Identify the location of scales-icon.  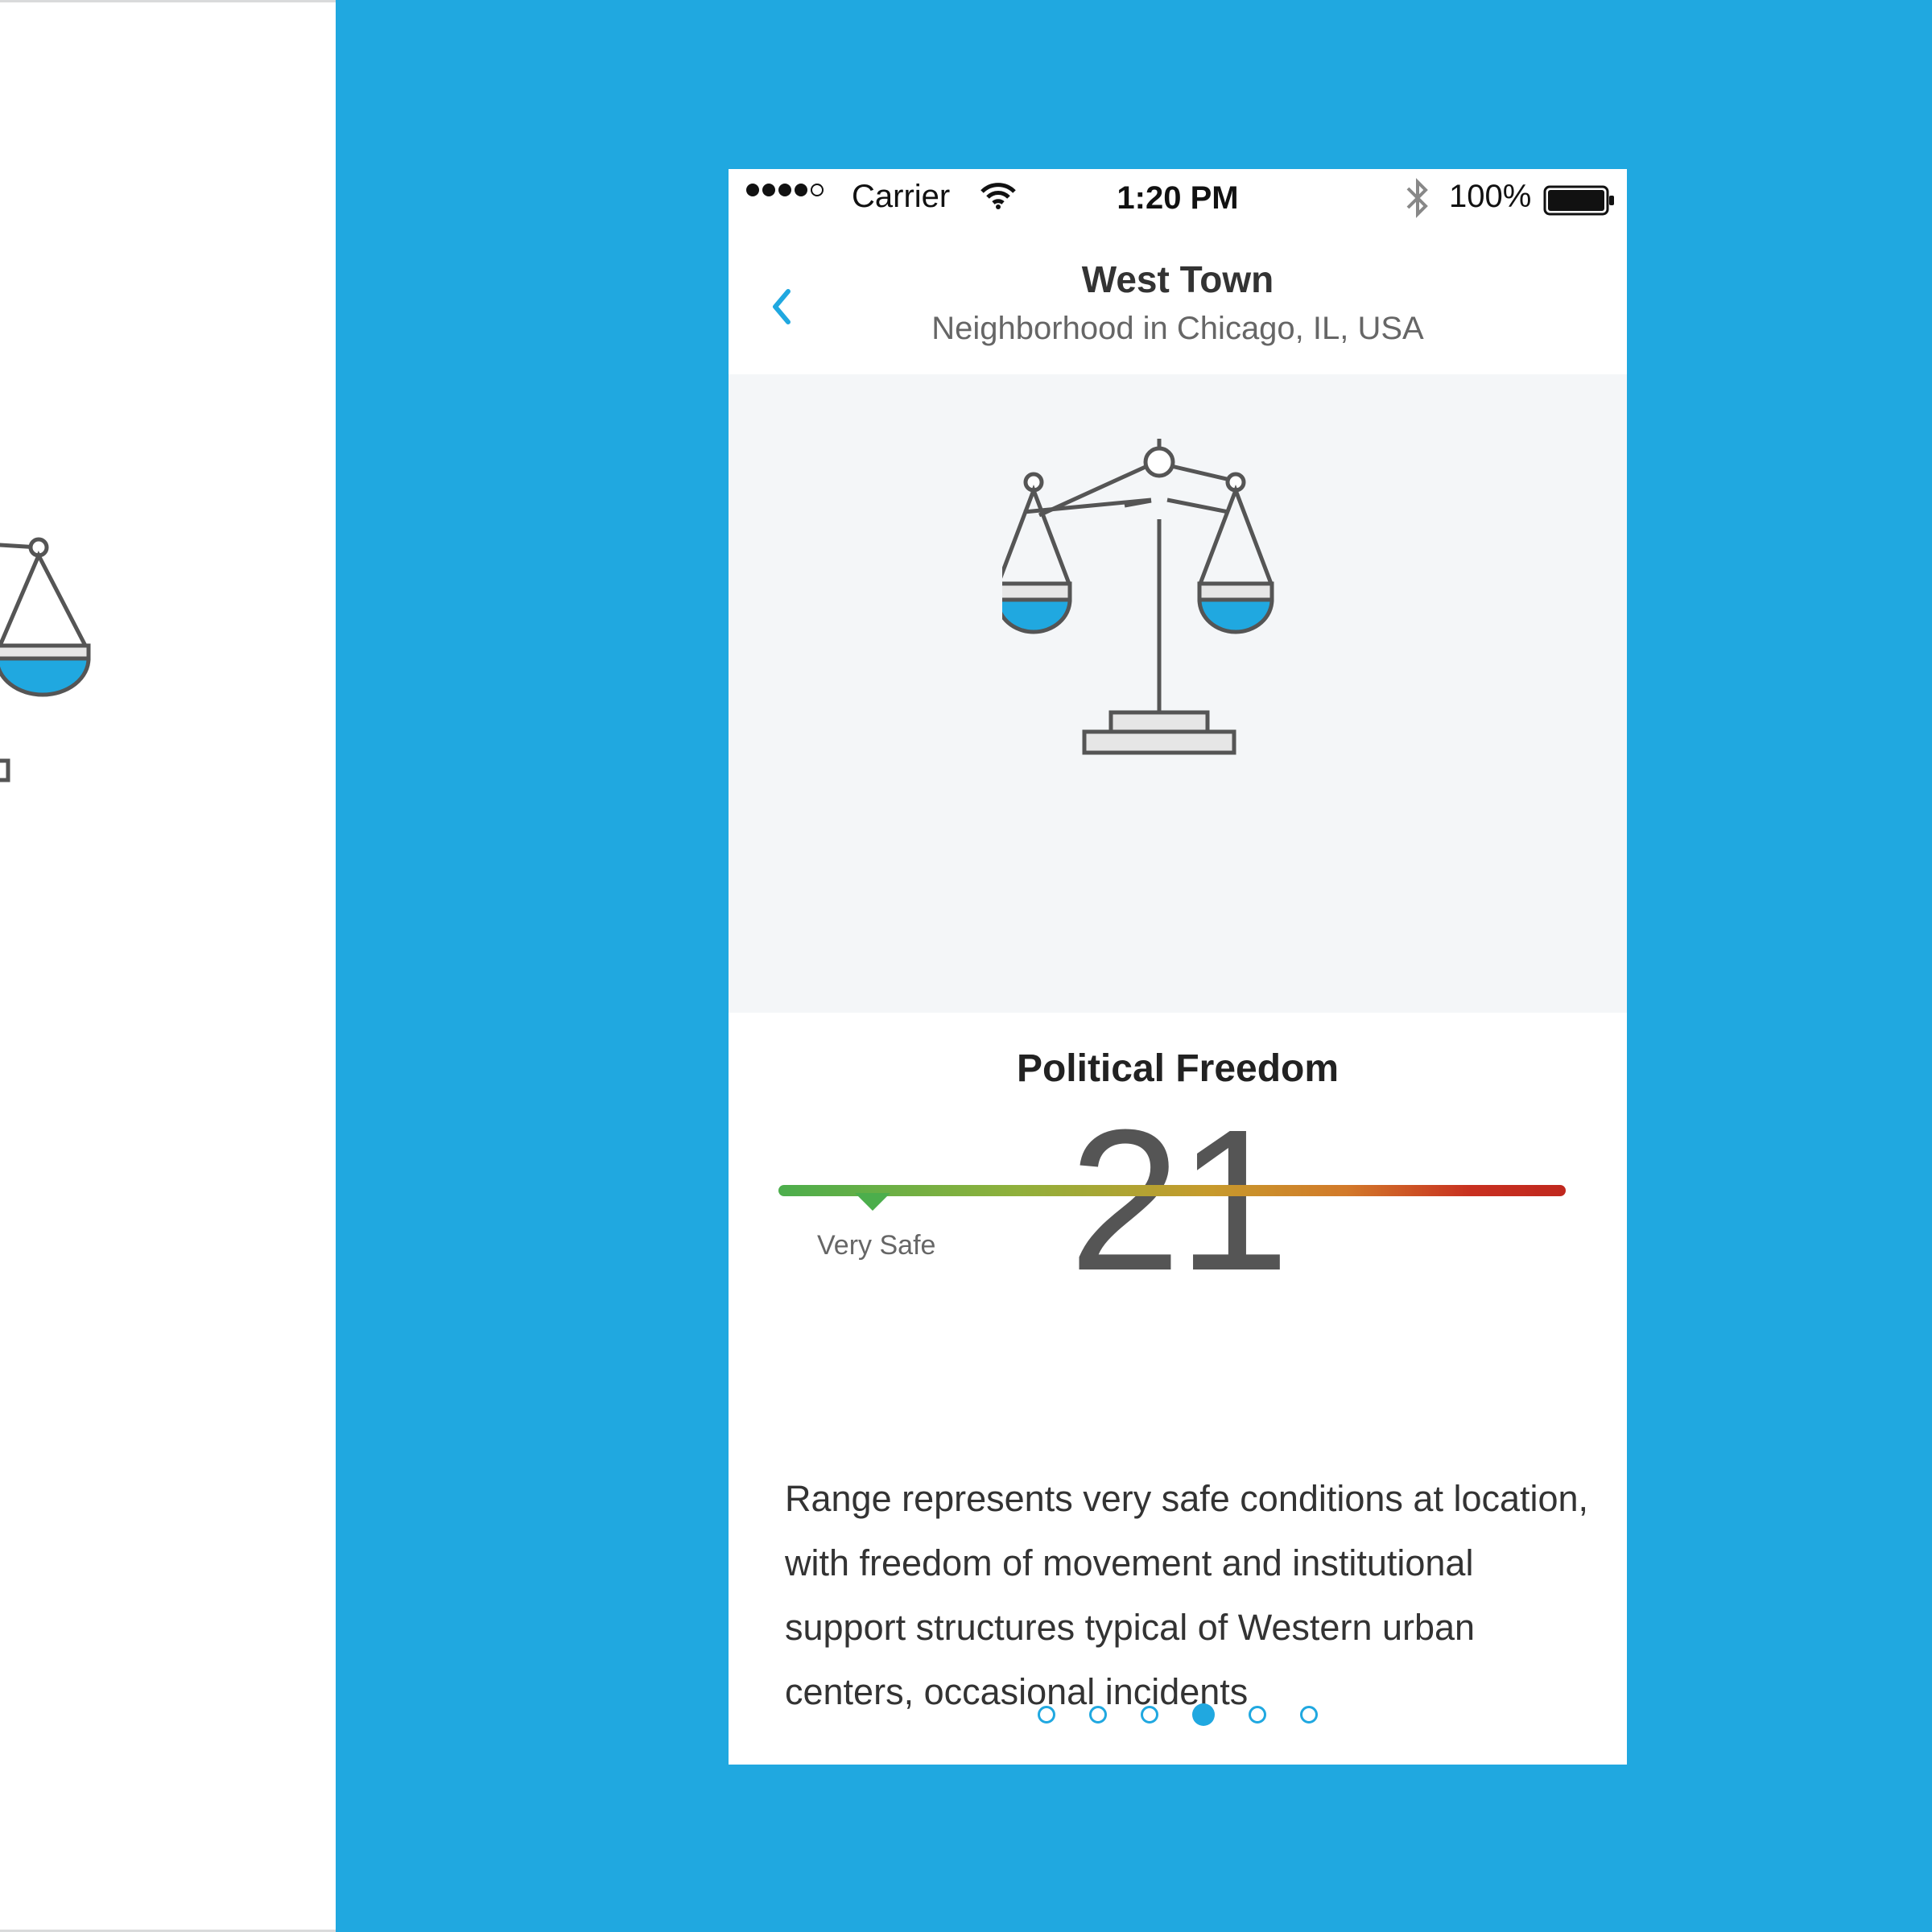
(45, 659).